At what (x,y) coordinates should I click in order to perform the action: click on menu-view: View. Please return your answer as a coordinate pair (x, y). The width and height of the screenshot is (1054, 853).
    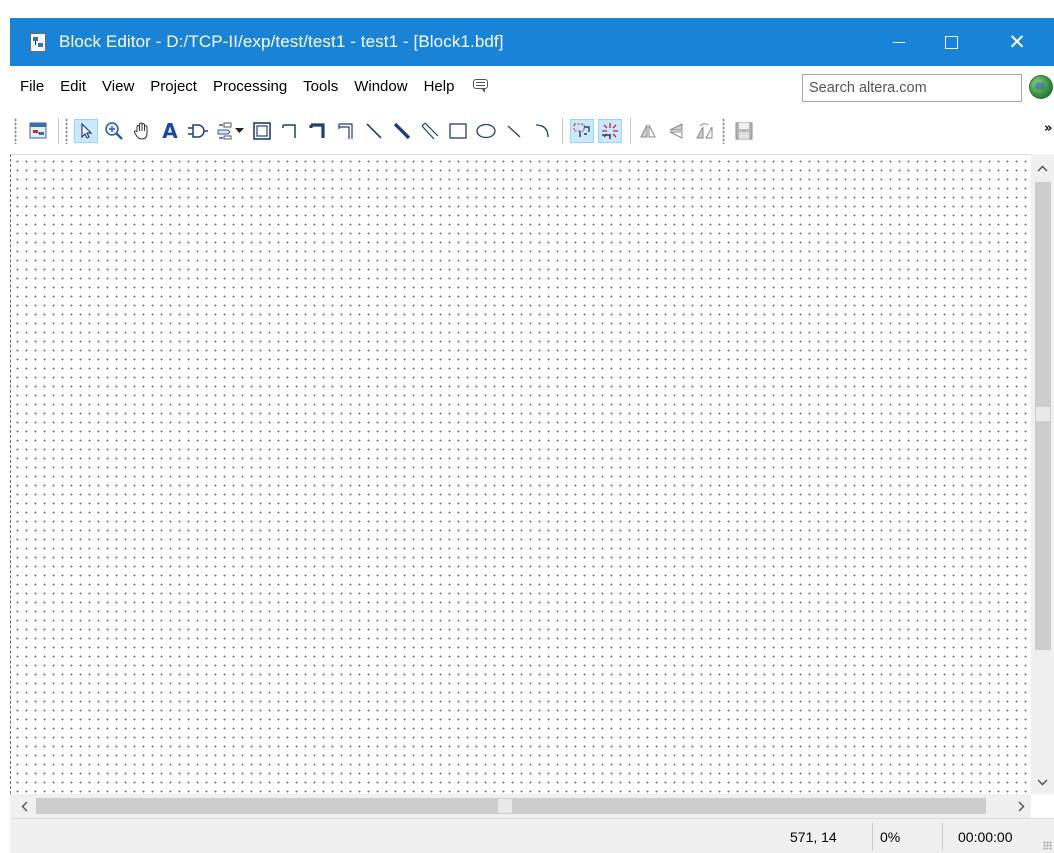
    Looking at the image, I should click on (118, 86).